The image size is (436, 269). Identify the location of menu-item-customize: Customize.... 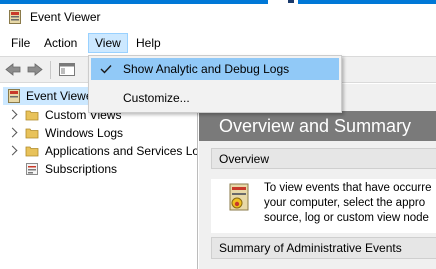
(215, 98).